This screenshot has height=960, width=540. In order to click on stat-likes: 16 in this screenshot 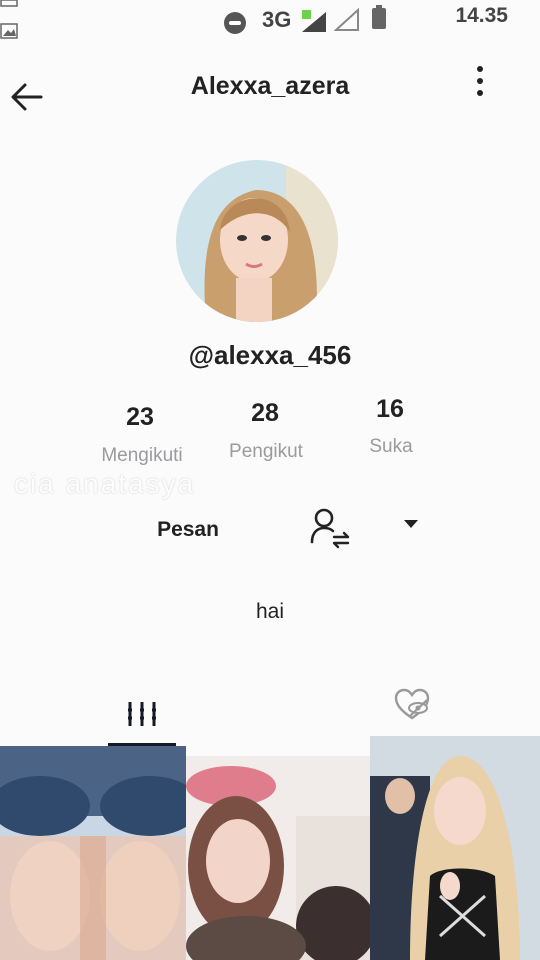, I will do `click(390, 409)`.